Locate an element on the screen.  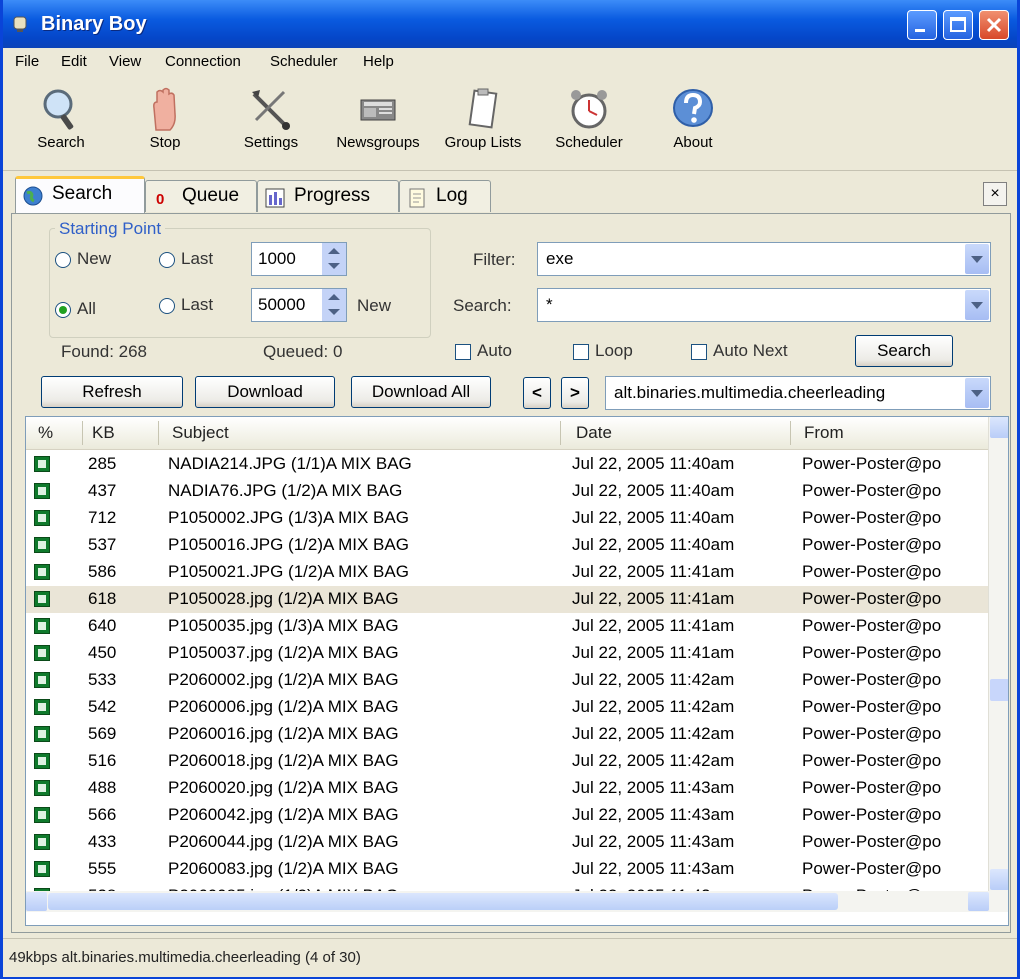
last-count-spinner: 1000 is located at coordinates (299, 259).